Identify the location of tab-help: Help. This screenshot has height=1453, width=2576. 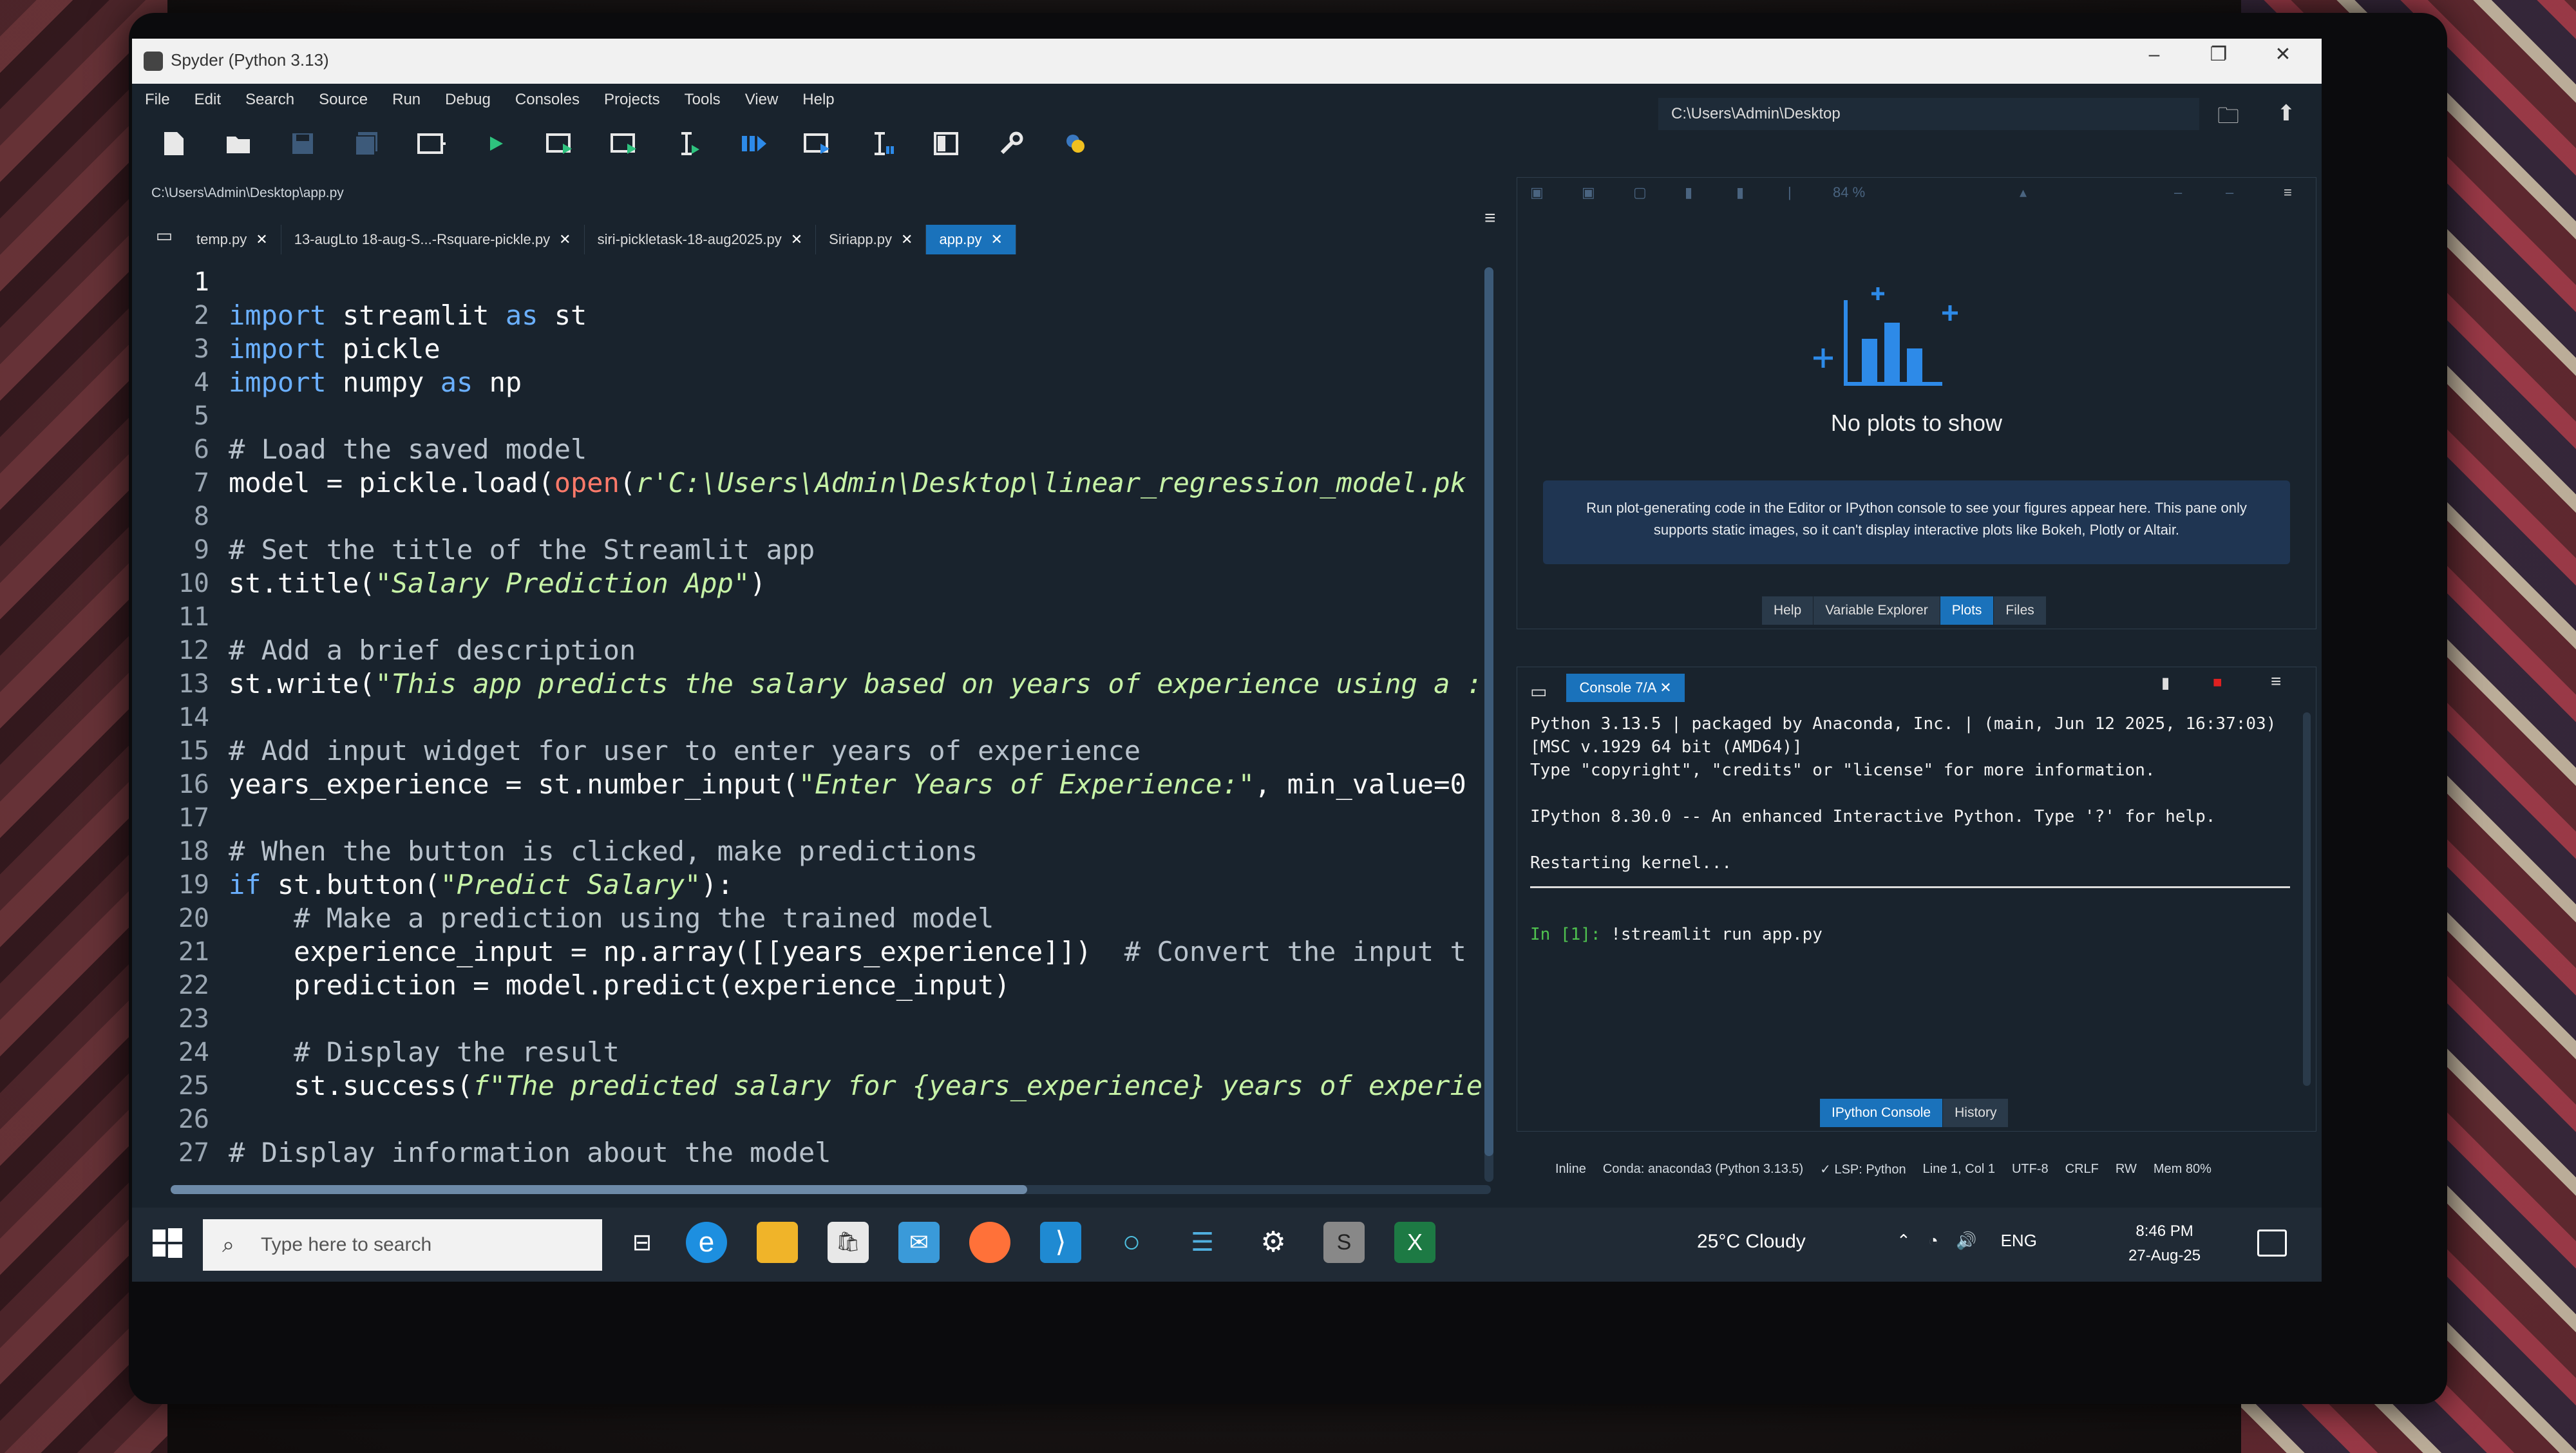
(1788, 610).